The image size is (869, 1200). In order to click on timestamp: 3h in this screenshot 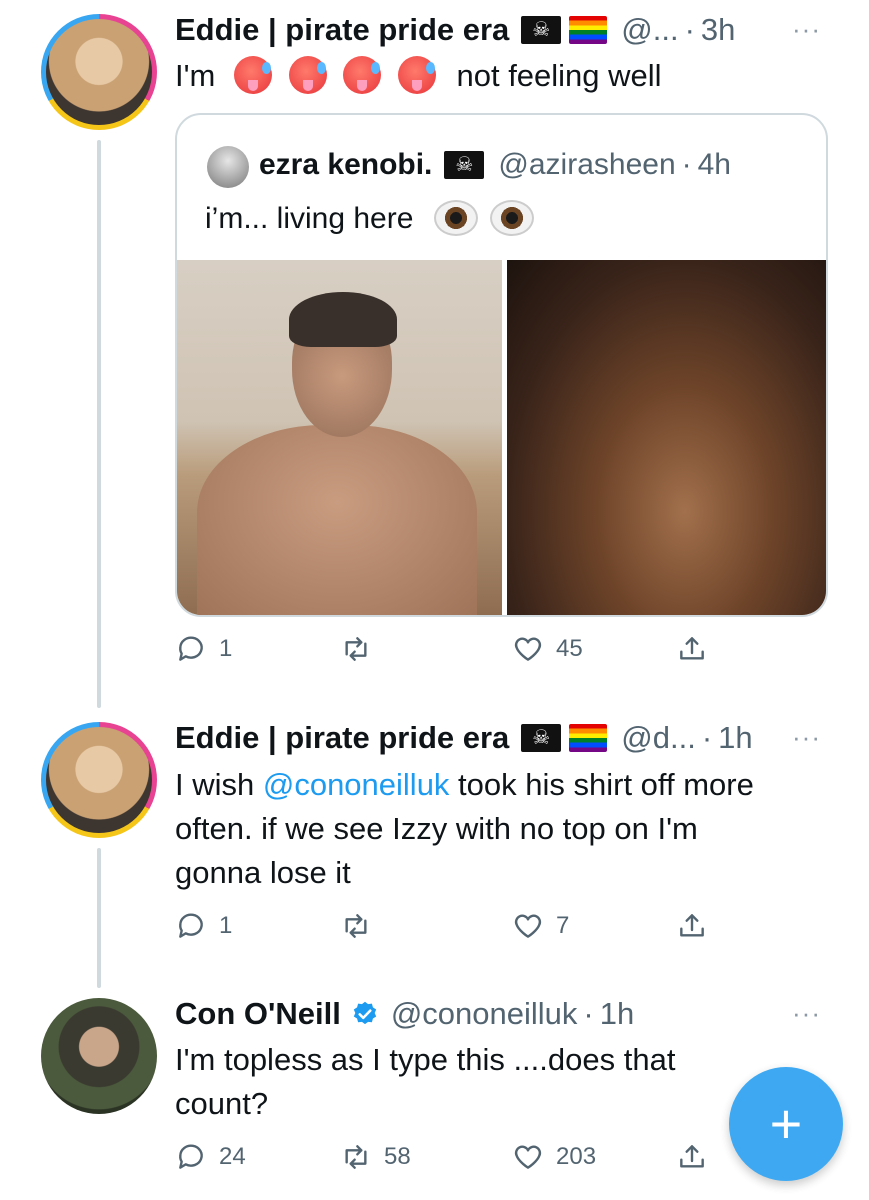, I will do `click(718, 30)`.